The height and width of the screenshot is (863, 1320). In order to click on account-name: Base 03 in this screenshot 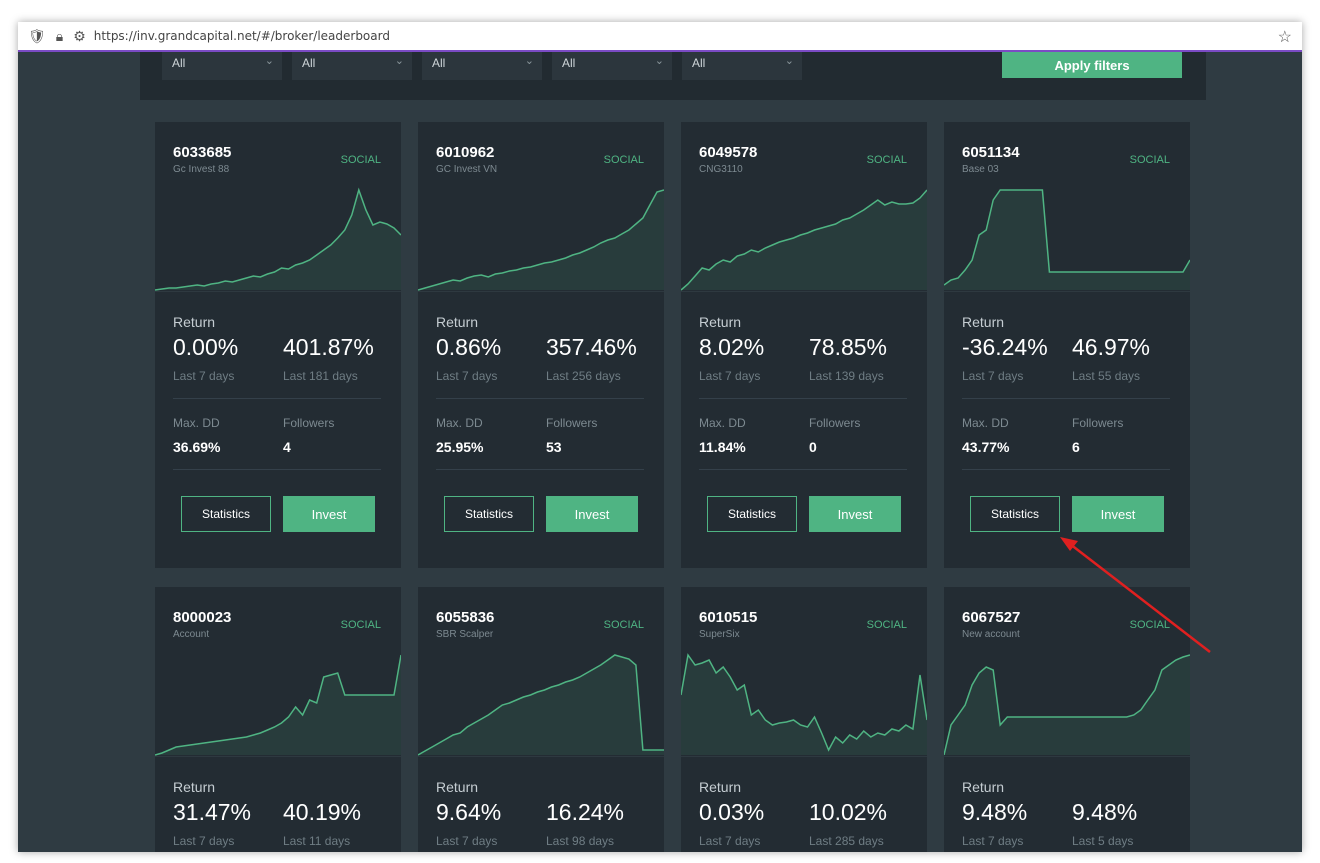, I will do `click(980, 169)`.